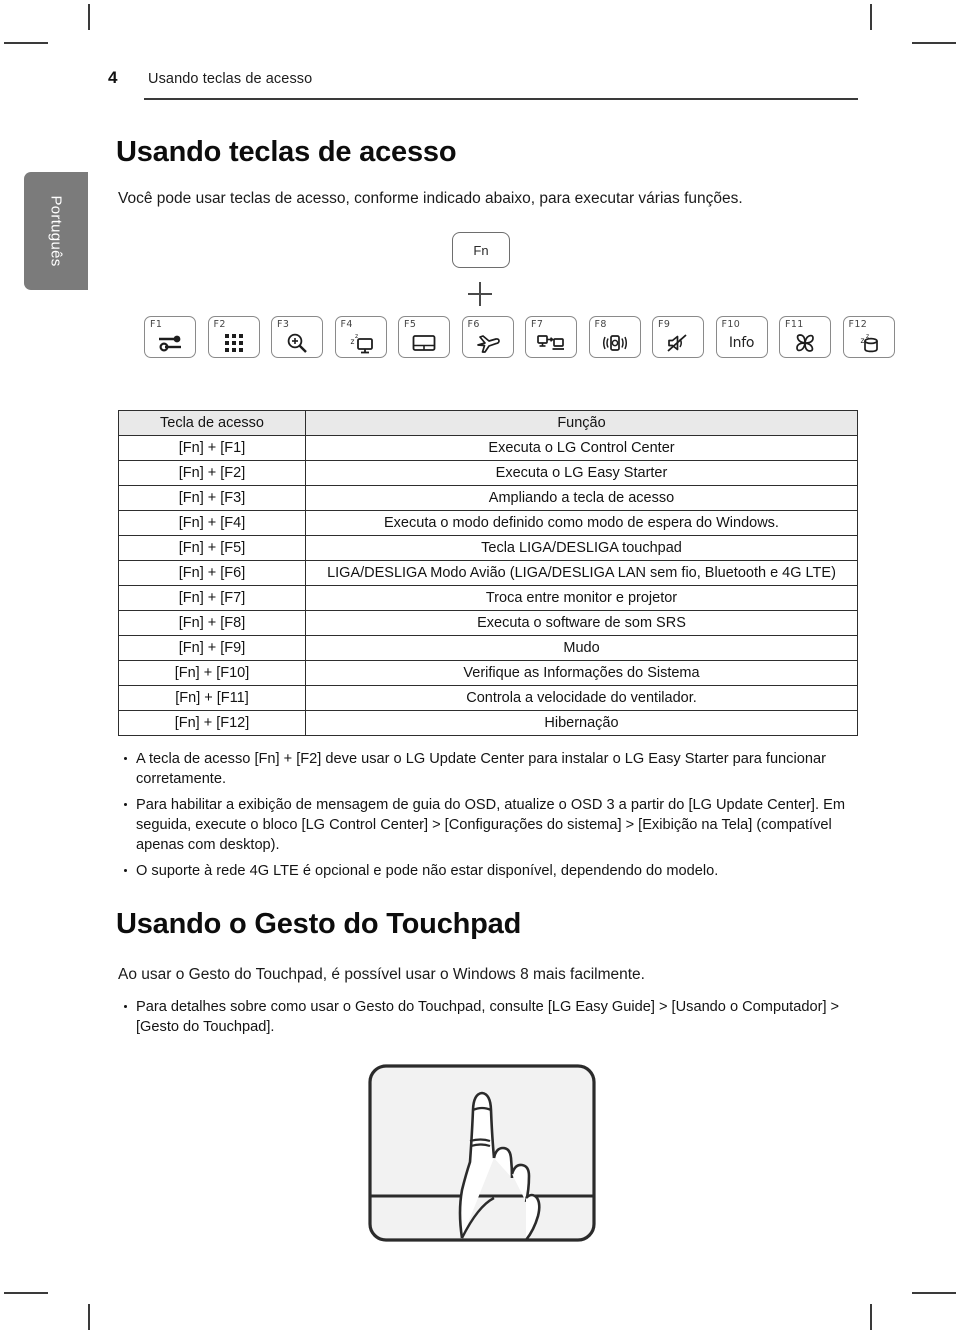 This screenshot has height=1334, width=960. I want to click on table-header-row: Tecla de acesso Função, so click(488, 423).